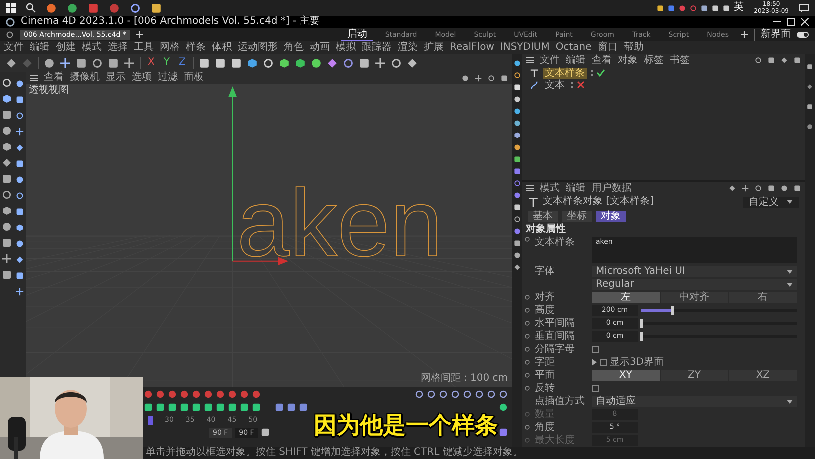  Describe the element at coordinates (92, 48) in the screenshot. I see `menu-item: 模式` at that location.